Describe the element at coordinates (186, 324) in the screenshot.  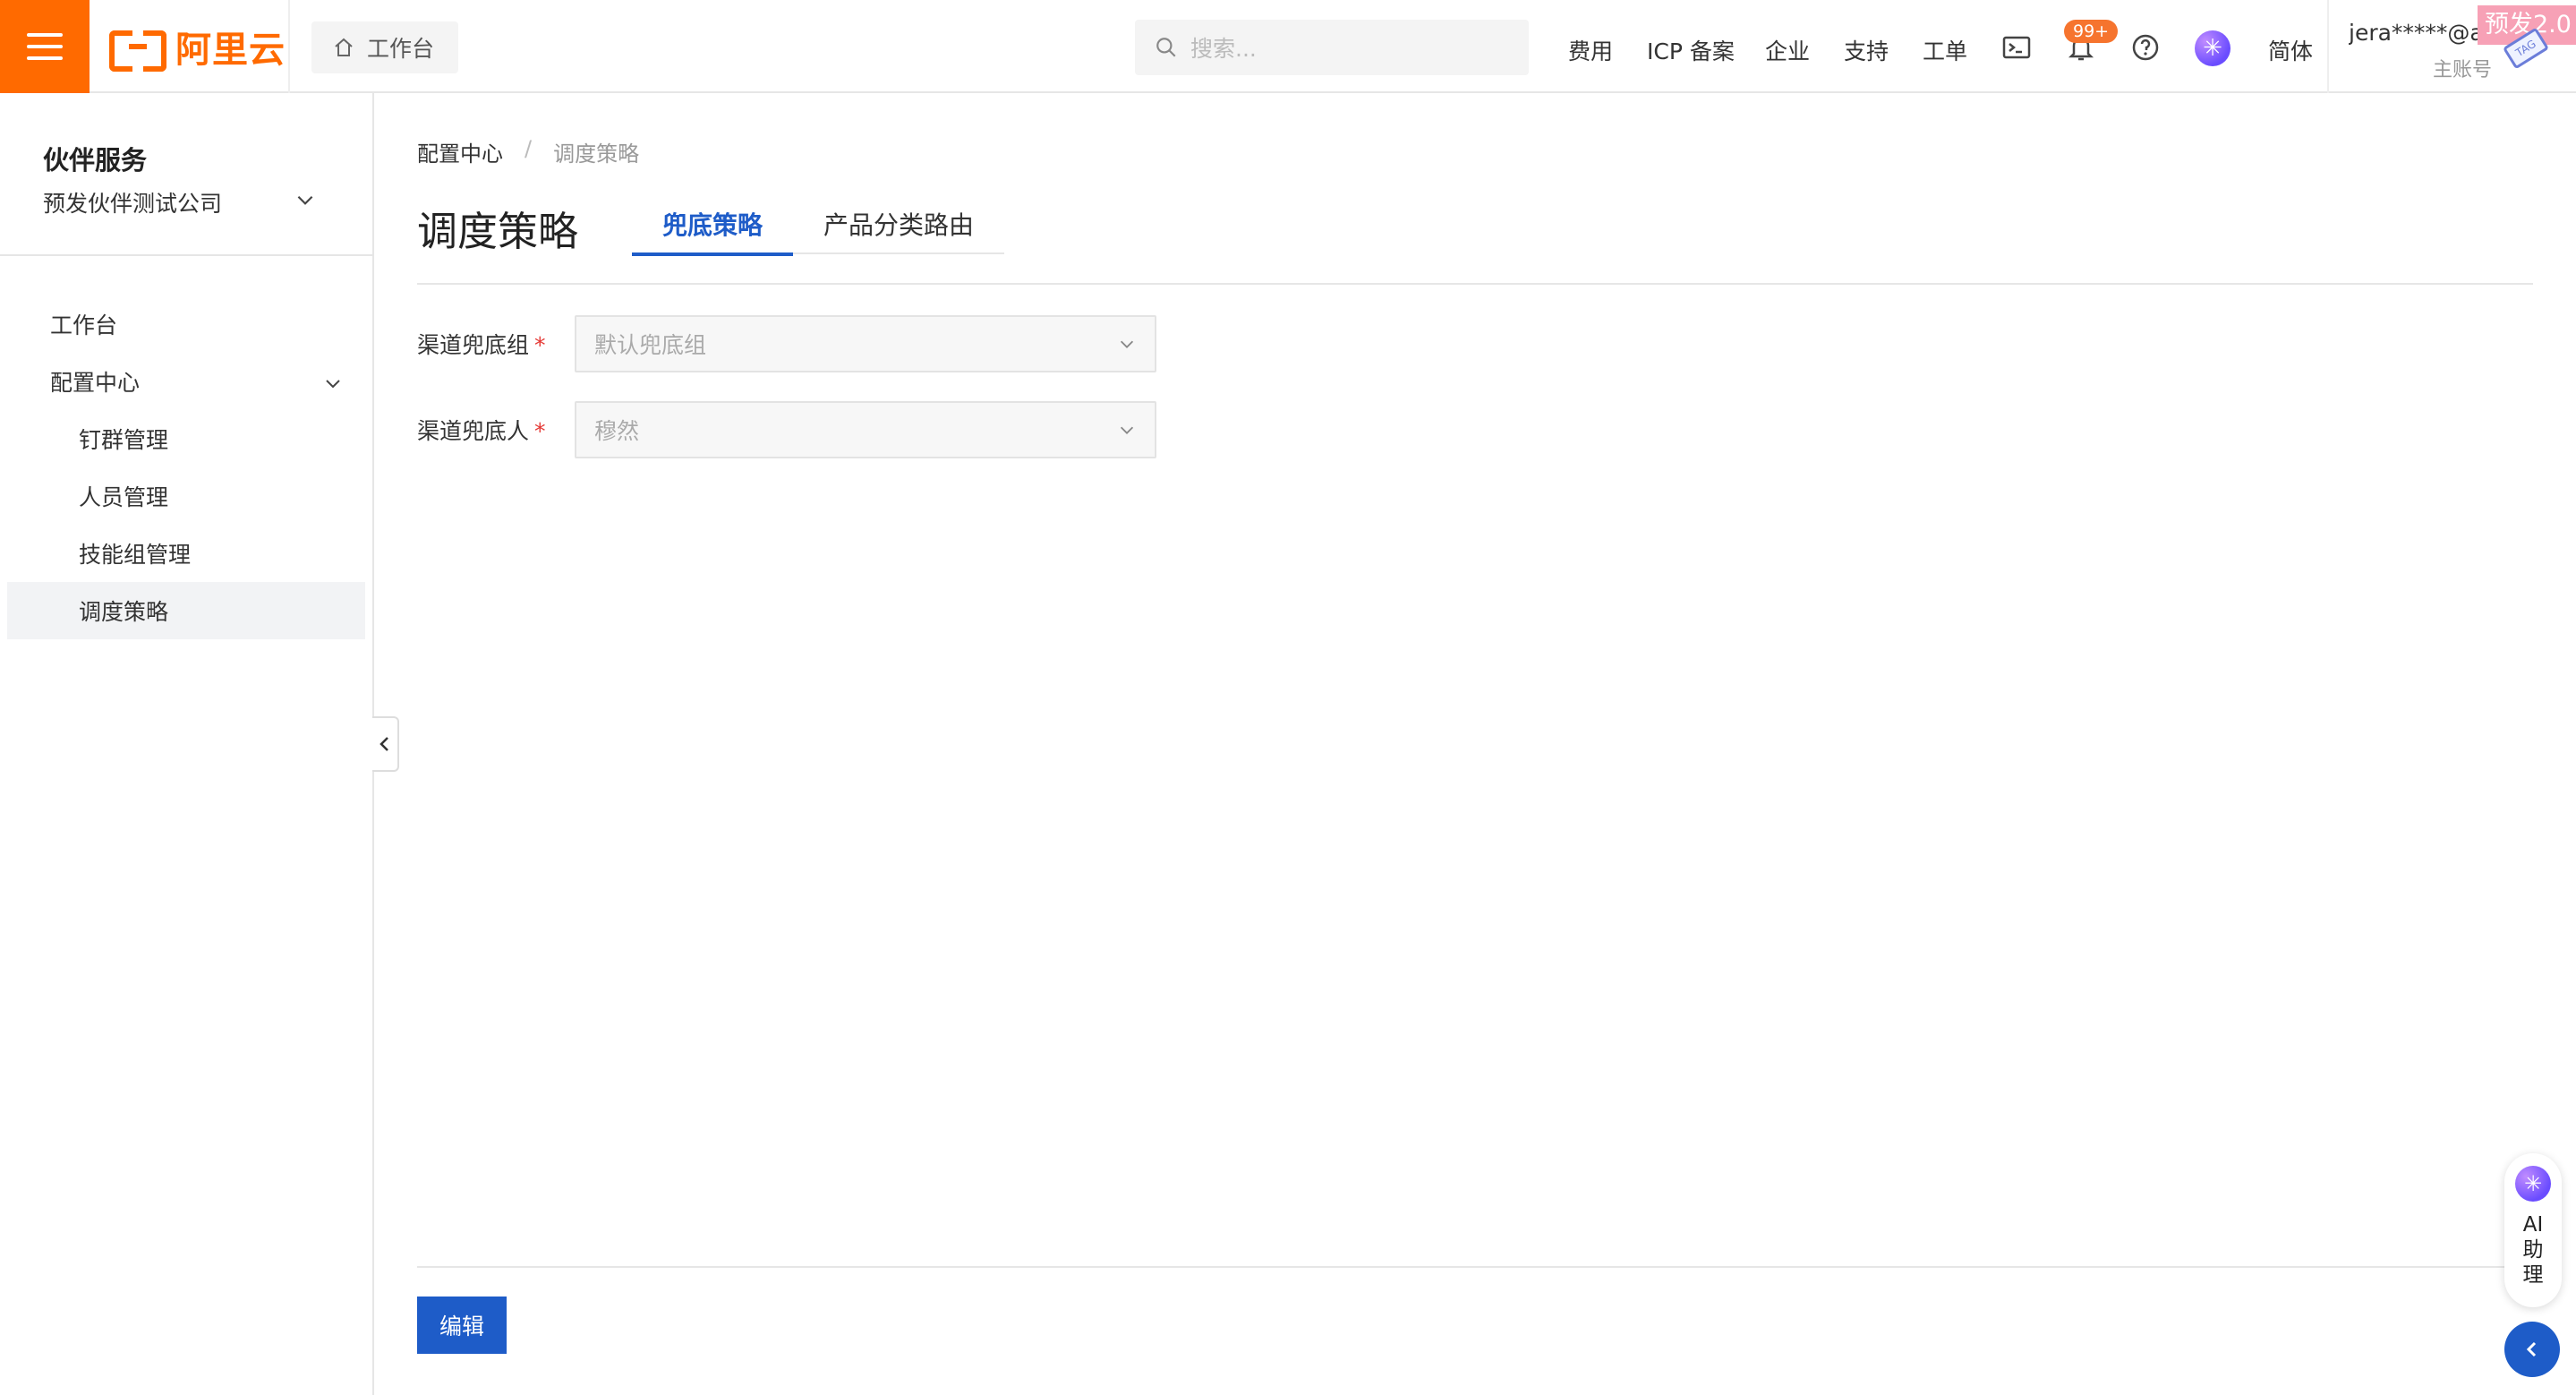
I see `sidebar-item-workbench: 工作台` at that location.